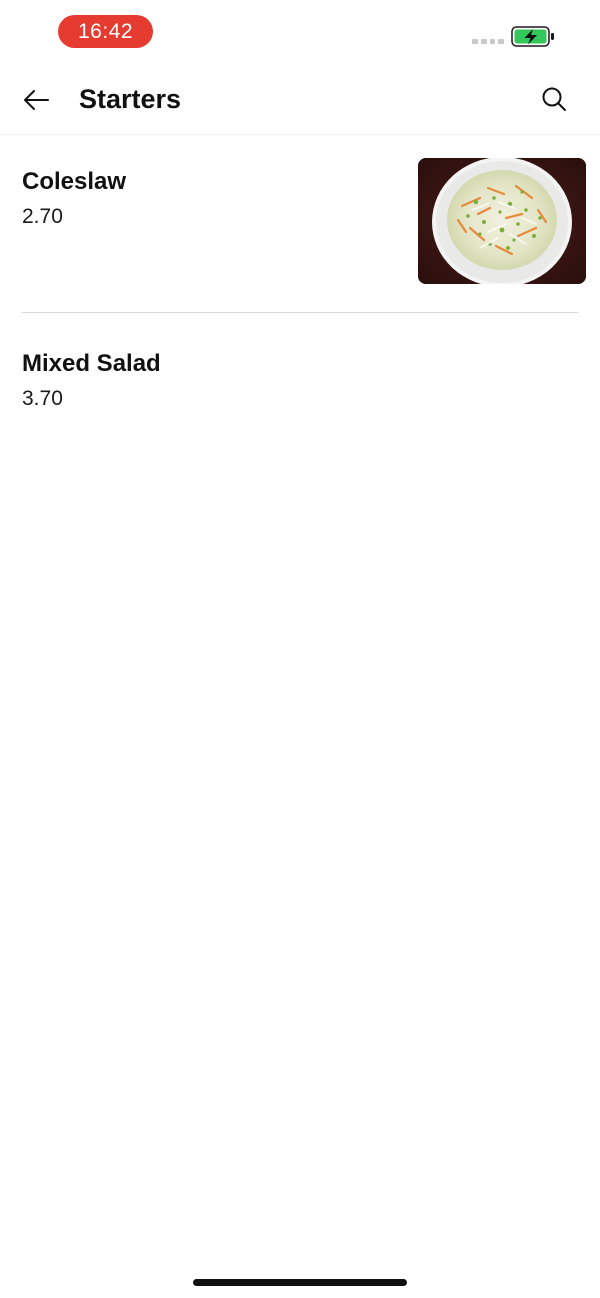 Image resolution: width=600 pixels, height=1298 pixels. Describe the element at coordinates (130, 99) in the screenshot. I see `page-title: Starters` at that location.